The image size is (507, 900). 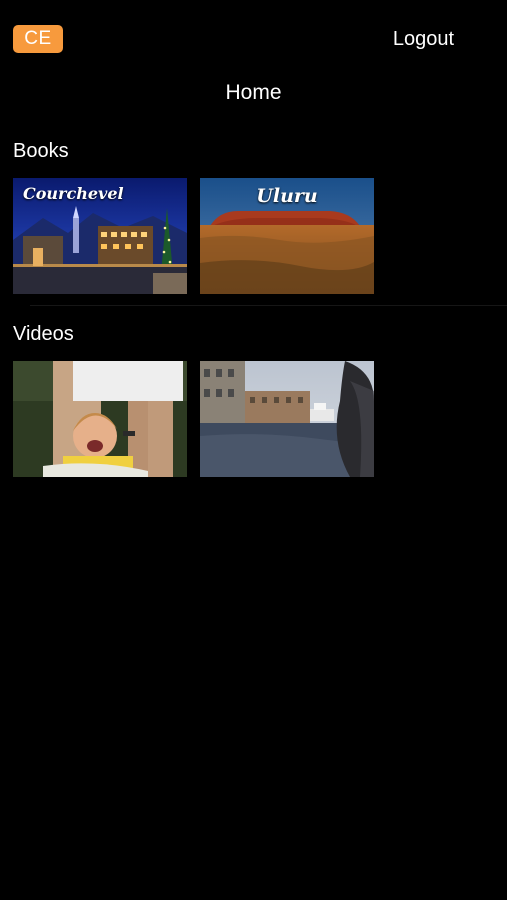 I want to click on book-thumbnail-courchevel: Courchevel, so click(x=100, y=236).